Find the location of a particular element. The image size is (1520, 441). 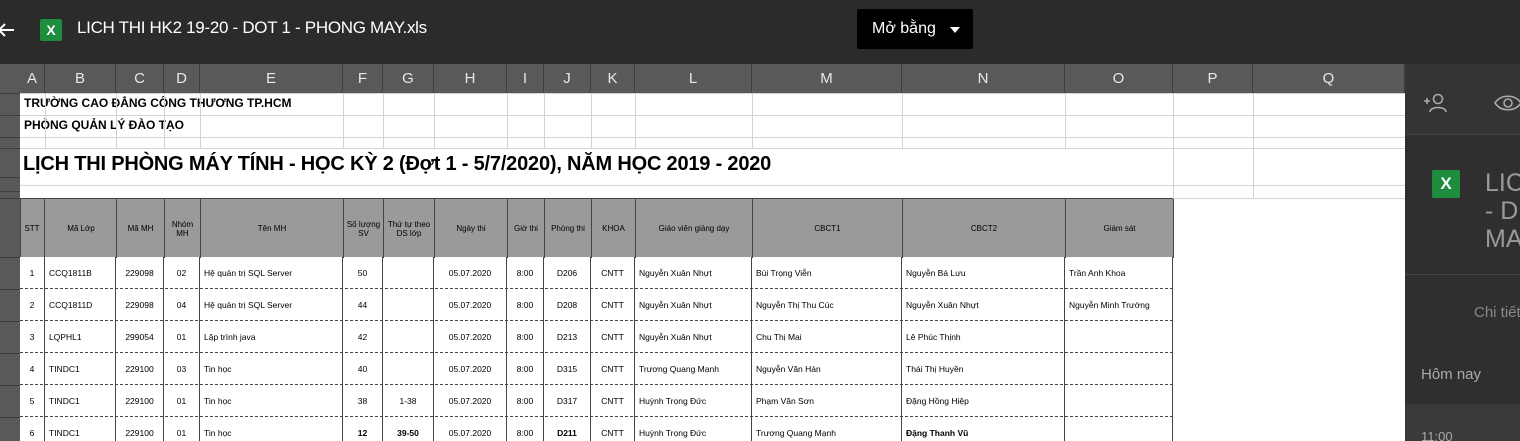

table-cell: 299054 is located at coordinates (140, 337).